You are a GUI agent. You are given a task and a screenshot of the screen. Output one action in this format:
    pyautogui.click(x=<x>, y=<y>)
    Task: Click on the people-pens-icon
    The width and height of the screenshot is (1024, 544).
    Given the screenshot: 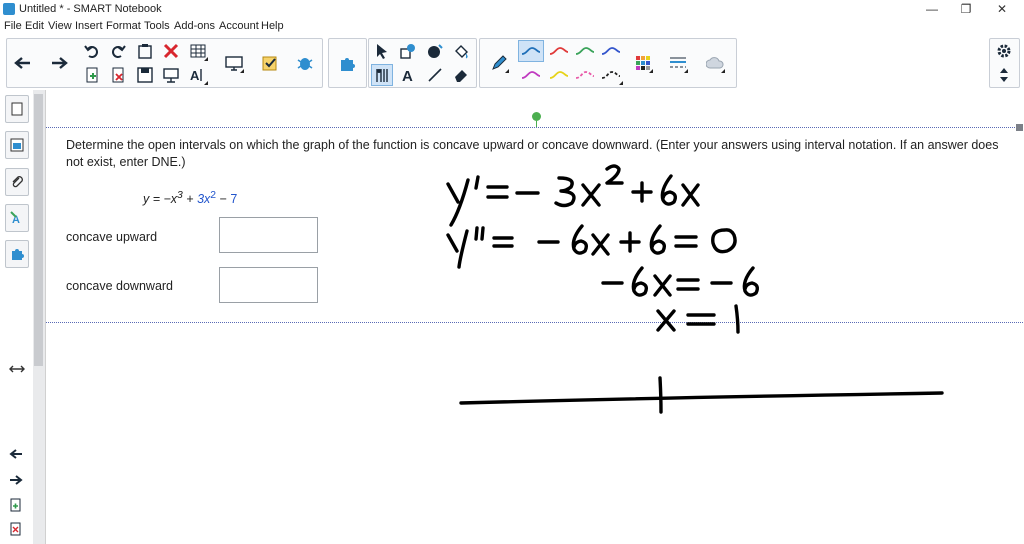 What is the action you would take?
    pyautogui.click(x=382, y=75)
    